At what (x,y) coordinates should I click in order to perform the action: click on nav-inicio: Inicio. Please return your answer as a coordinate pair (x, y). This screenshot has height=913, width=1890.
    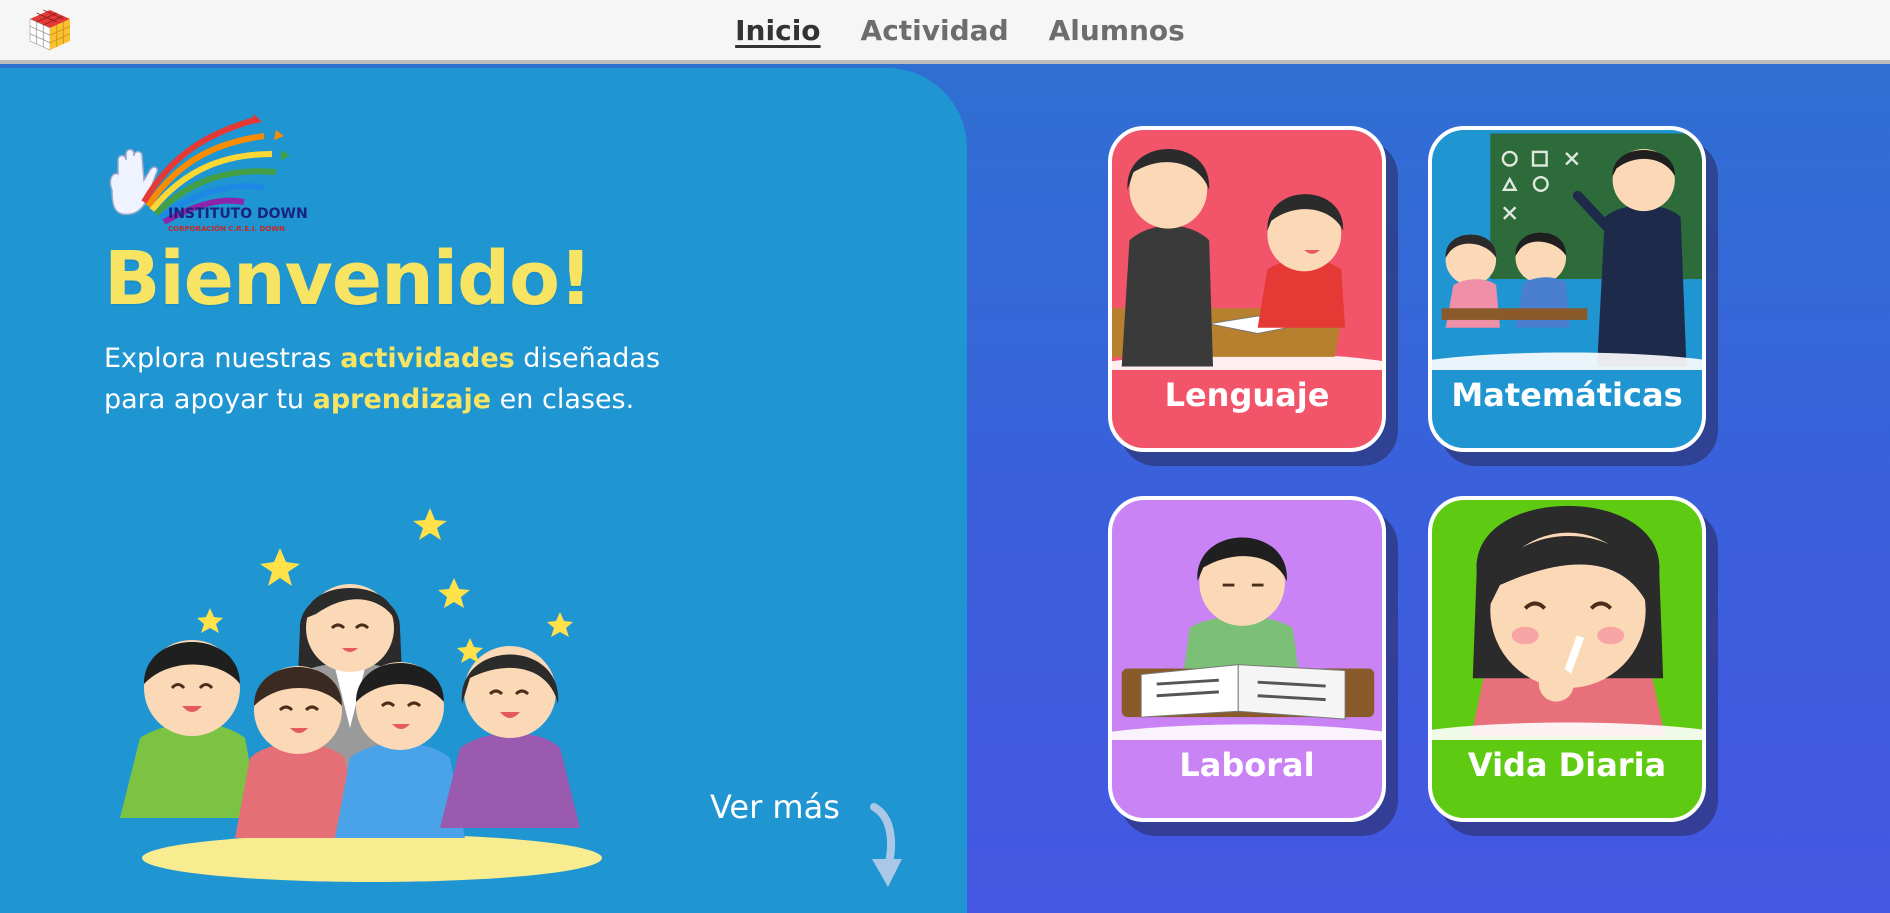
    Looking at the image, I should click on (777, 30).